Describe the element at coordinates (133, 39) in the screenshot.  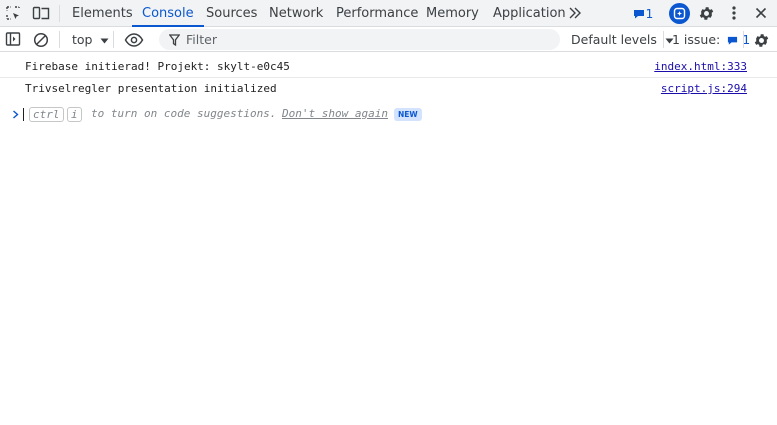
I see `live-expression-eye-icon` at that location.